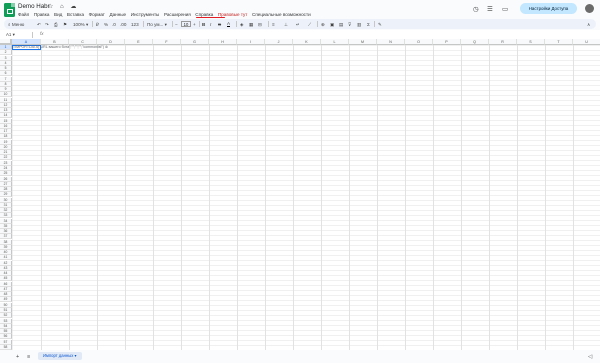 The height and width of the screenshot is (363, 600). I want to click on borders-icon: ▦, so click(251, 24).